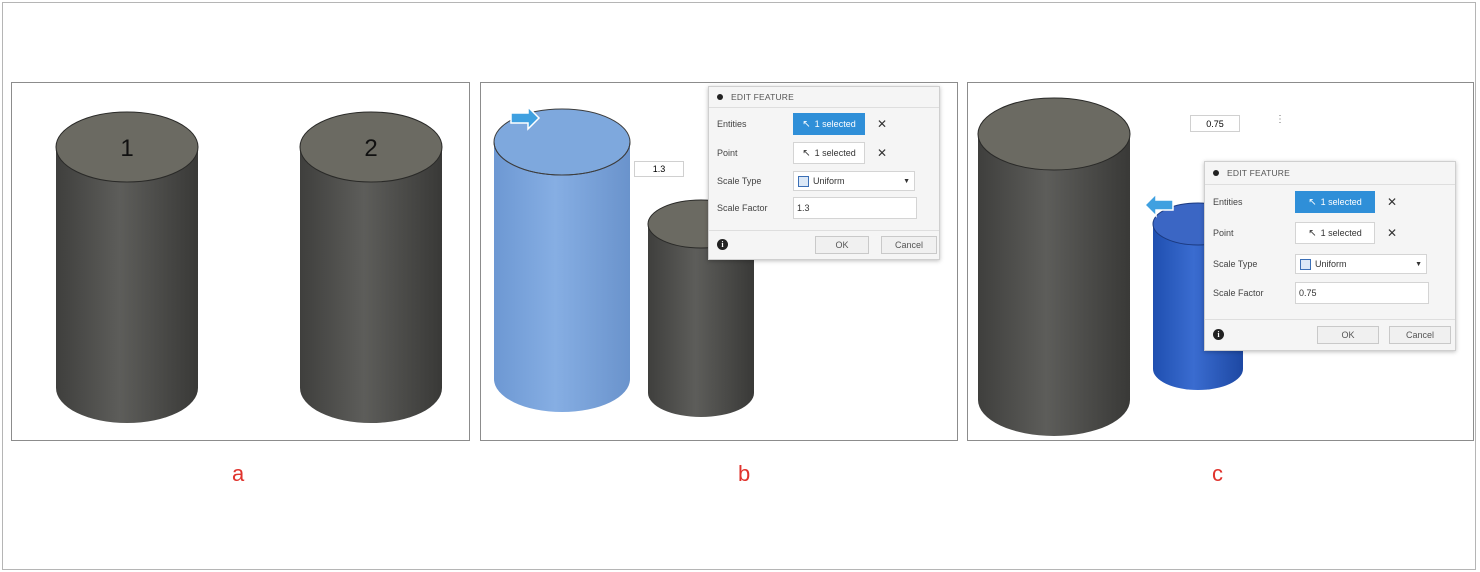  I want to click on reference-cylinder, so click(1054, 266).